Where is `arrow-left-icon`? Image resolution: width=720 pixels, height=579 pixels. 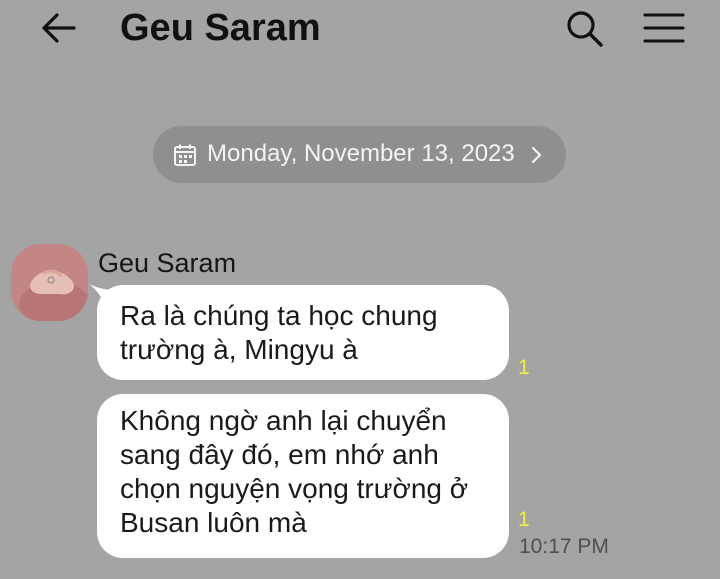
arrow-left-icon is located at coordinates (59, 28).